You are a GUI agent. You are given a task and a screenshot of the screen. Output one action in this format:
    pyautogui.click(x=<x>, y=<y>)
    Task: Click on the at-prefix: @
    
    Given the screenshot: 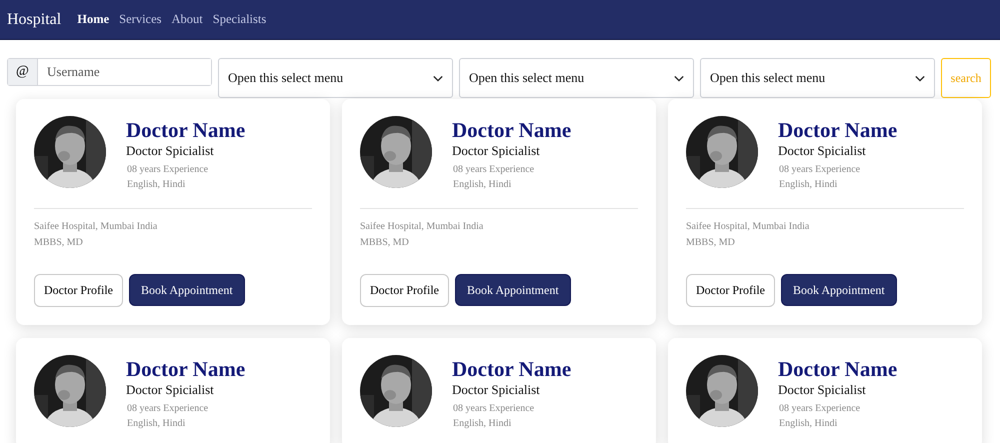 What is the action you would take?
    pyautogui.click(x=23, y=72)
    